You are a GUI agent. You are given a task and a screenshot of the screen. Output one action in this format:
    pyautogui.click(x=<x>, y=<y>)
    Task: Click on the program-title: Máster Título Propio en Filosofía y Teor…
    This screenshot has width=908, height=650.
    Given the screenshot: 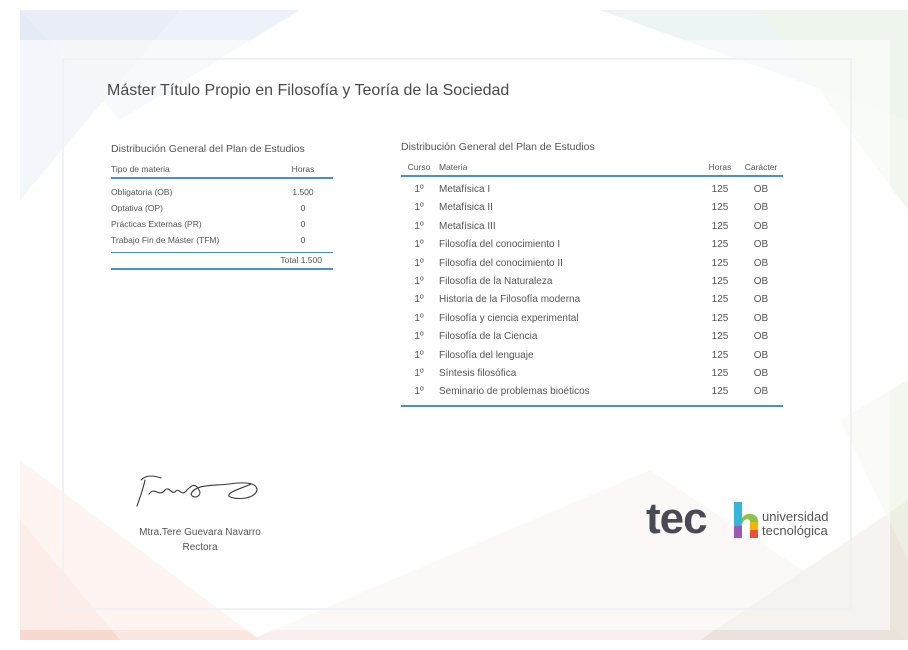 What is the action you would take?
    pyautogui.click(x=308, y=90)
    